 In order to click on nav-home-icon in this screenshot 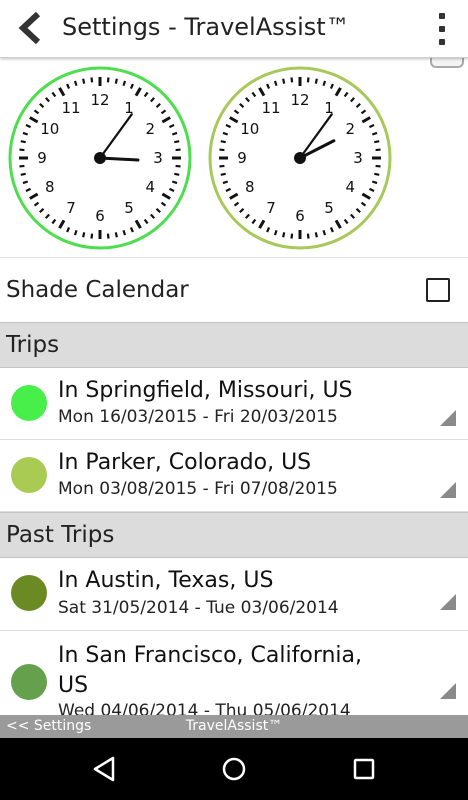, I will do `click(234, 769)`.